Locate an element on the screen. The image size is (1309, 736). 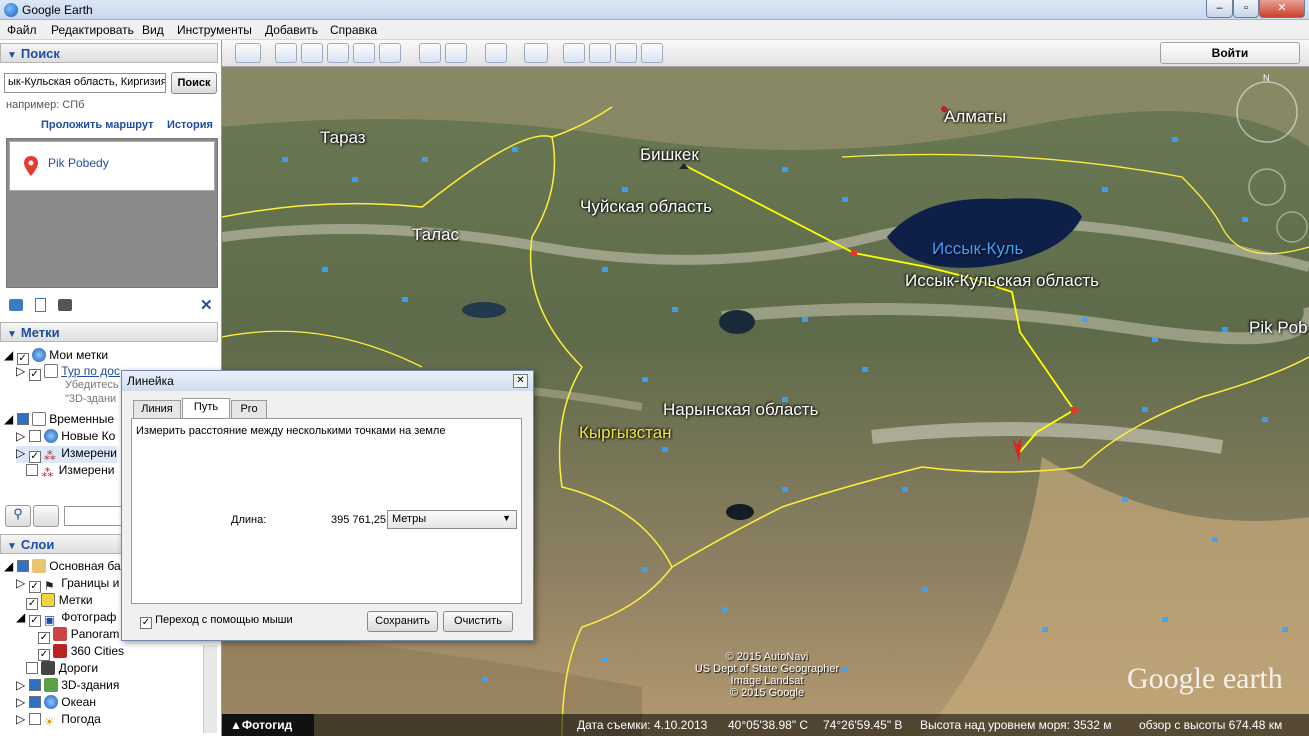
panel-toggle-icon is located at coordinates (46, 516).